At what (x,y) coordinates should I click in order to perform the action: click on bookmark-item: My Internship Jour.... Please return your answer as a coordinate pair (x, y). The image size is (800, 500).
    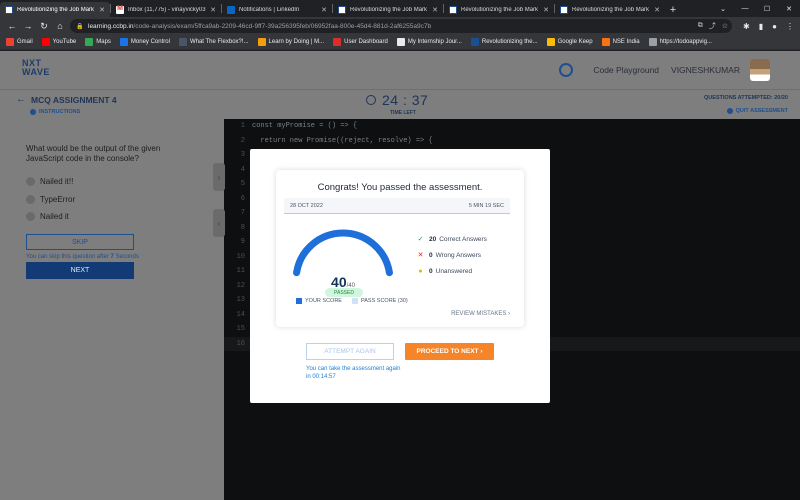
    Looking at the image, I should click on (429, 42).